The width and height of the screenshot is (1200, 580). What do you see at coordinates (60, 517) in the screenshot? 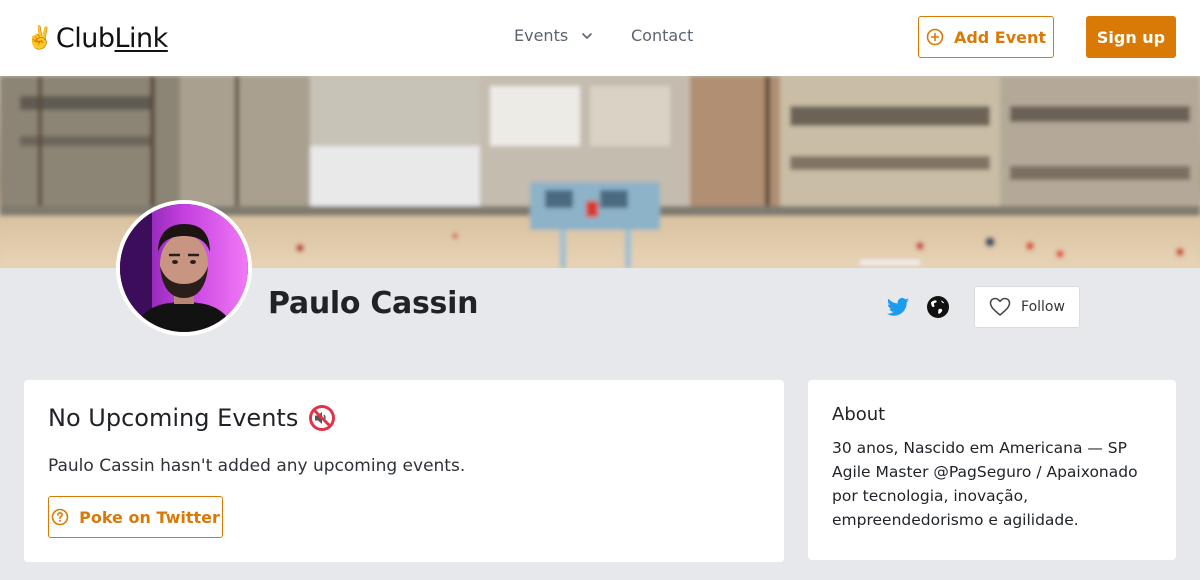
I see `question-circle-icon` at bounding box center [60, 517].